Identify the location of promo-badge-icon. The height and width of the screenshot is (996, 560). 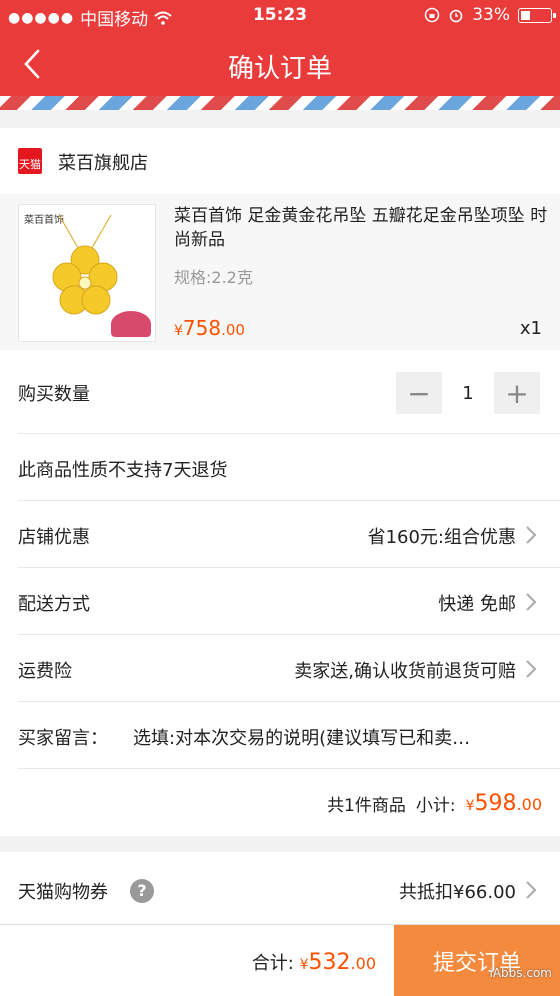
(131, 324).